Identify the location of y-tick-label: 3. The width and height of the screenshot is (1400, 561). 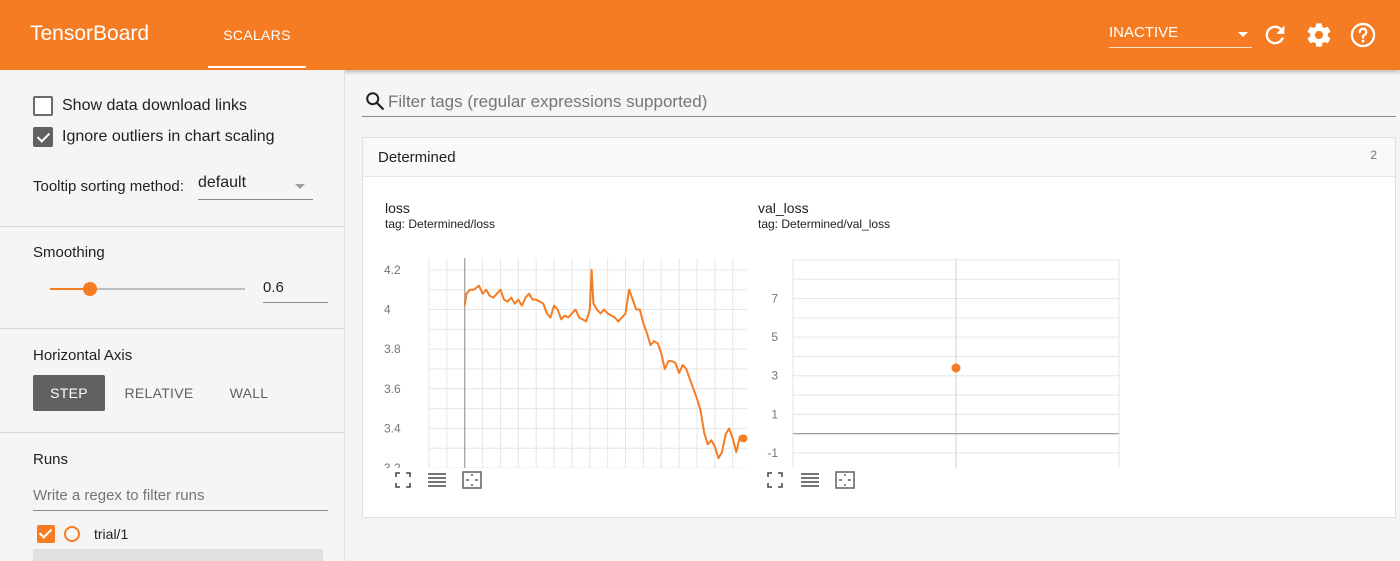
(774, 376).